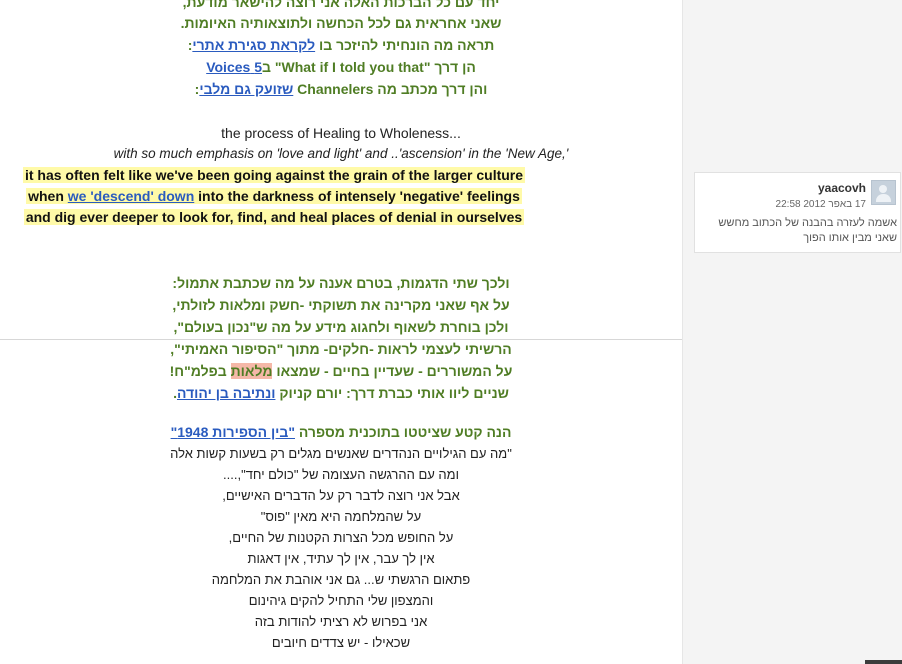 The image size is (902, 664). I want to click on highlighted-word: מלאות, so click(251, 371).